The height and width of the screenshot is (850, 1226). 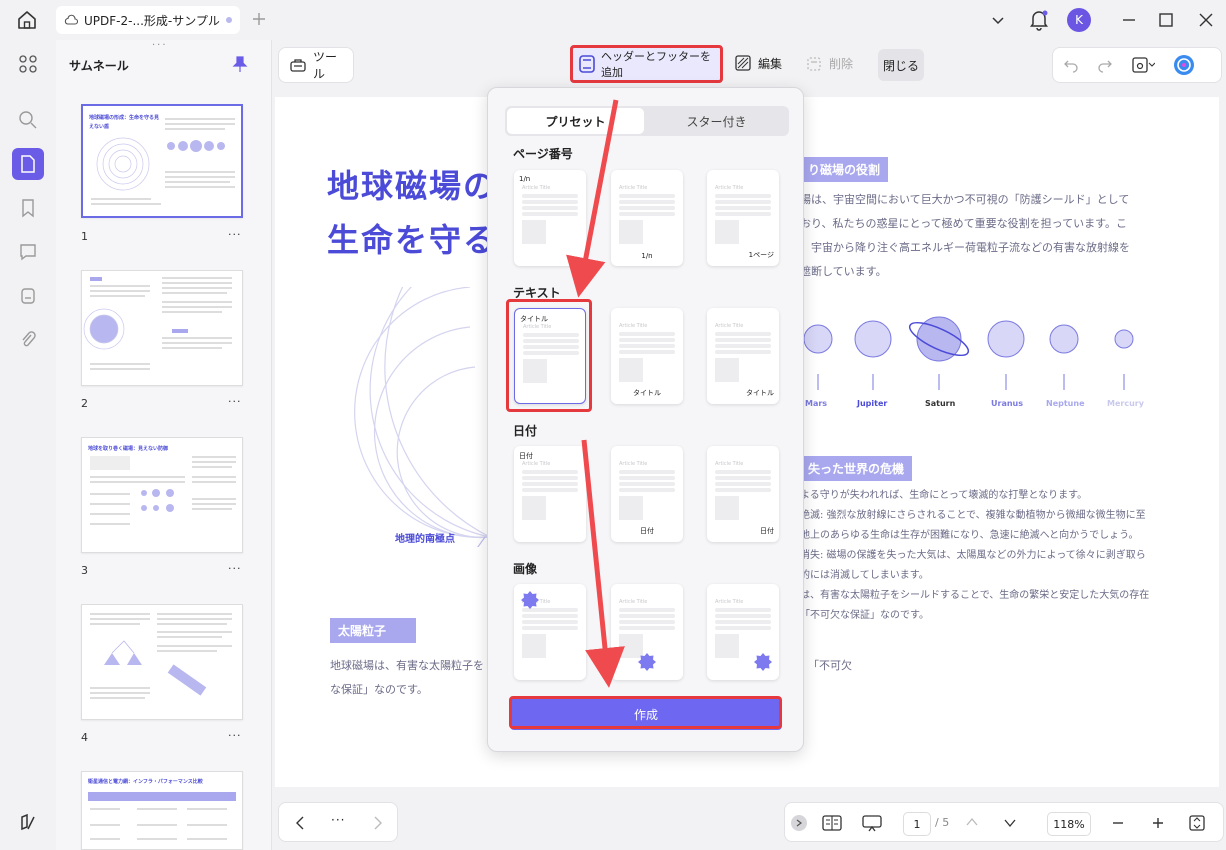 What do you see at coordinates (1143, 65) in the screenshot?
I see `save-icon` at bounding box center [1143, 65].